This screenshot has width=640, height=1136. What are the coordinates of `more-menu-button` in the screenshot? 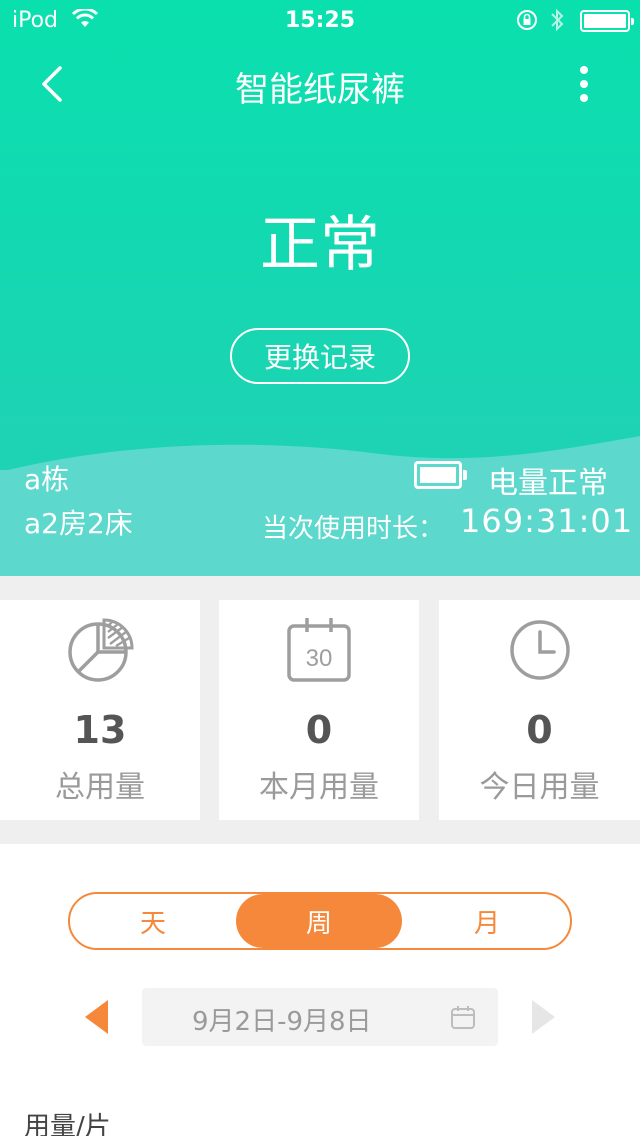 It's located at (584, 84).